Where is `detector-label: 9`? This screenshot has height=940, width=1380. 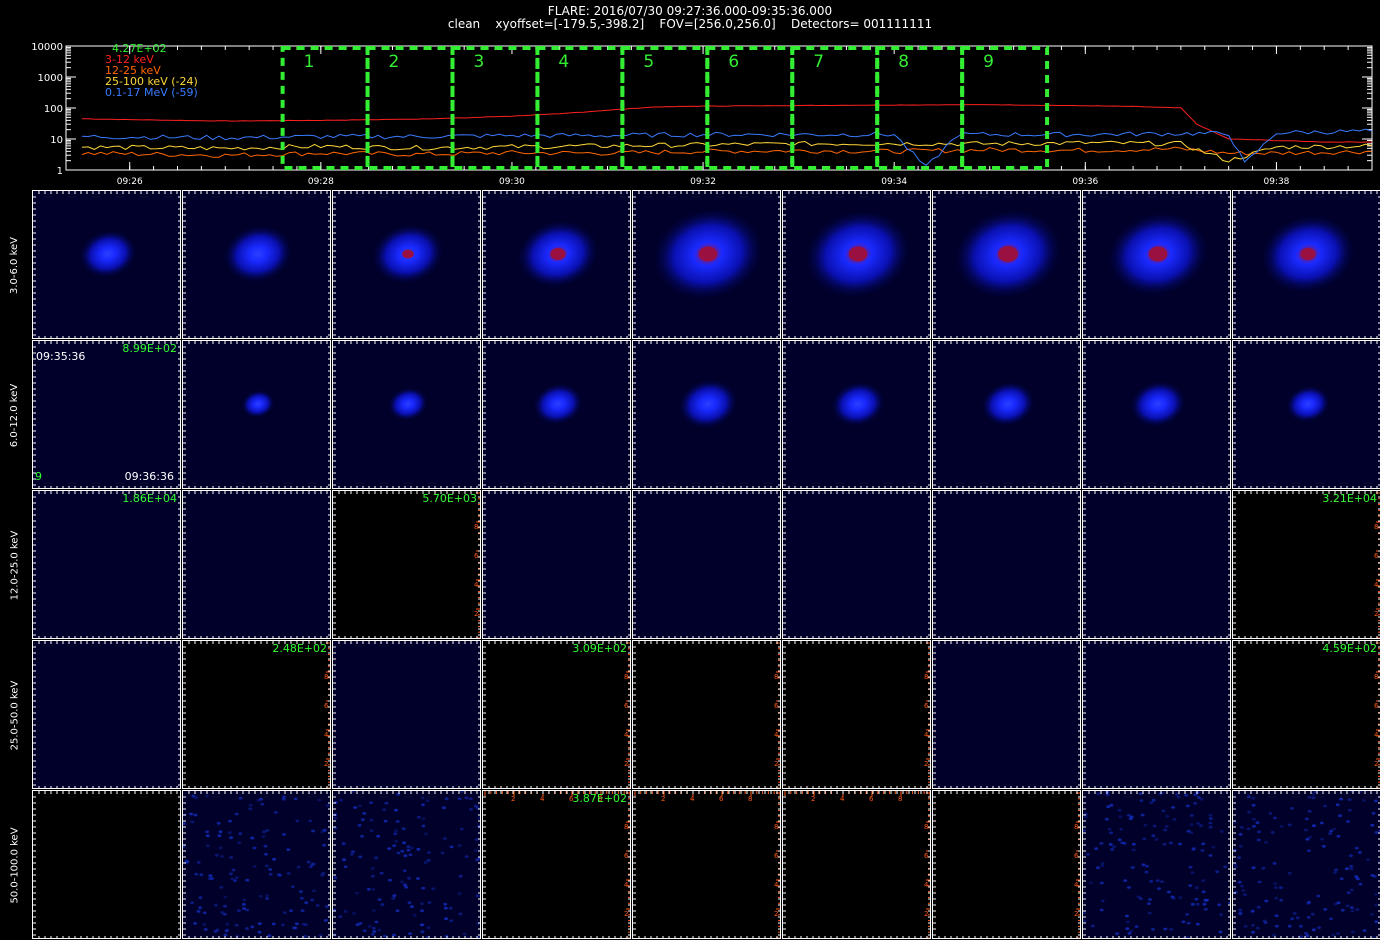 detector-label: 9 is located at coordinates (38, 476).